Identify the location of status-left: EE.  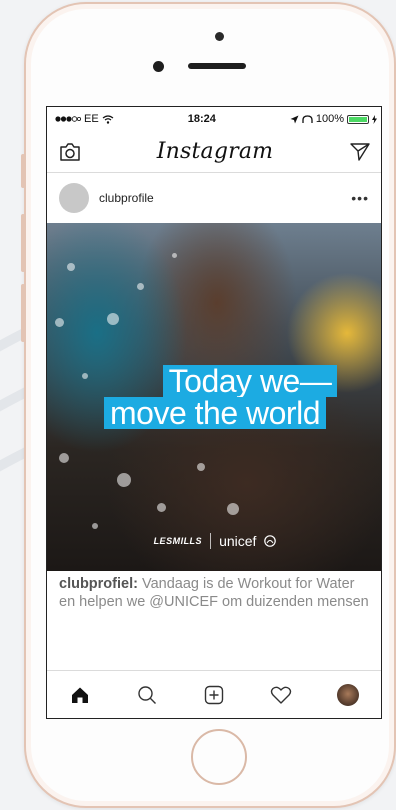
(84, 119).